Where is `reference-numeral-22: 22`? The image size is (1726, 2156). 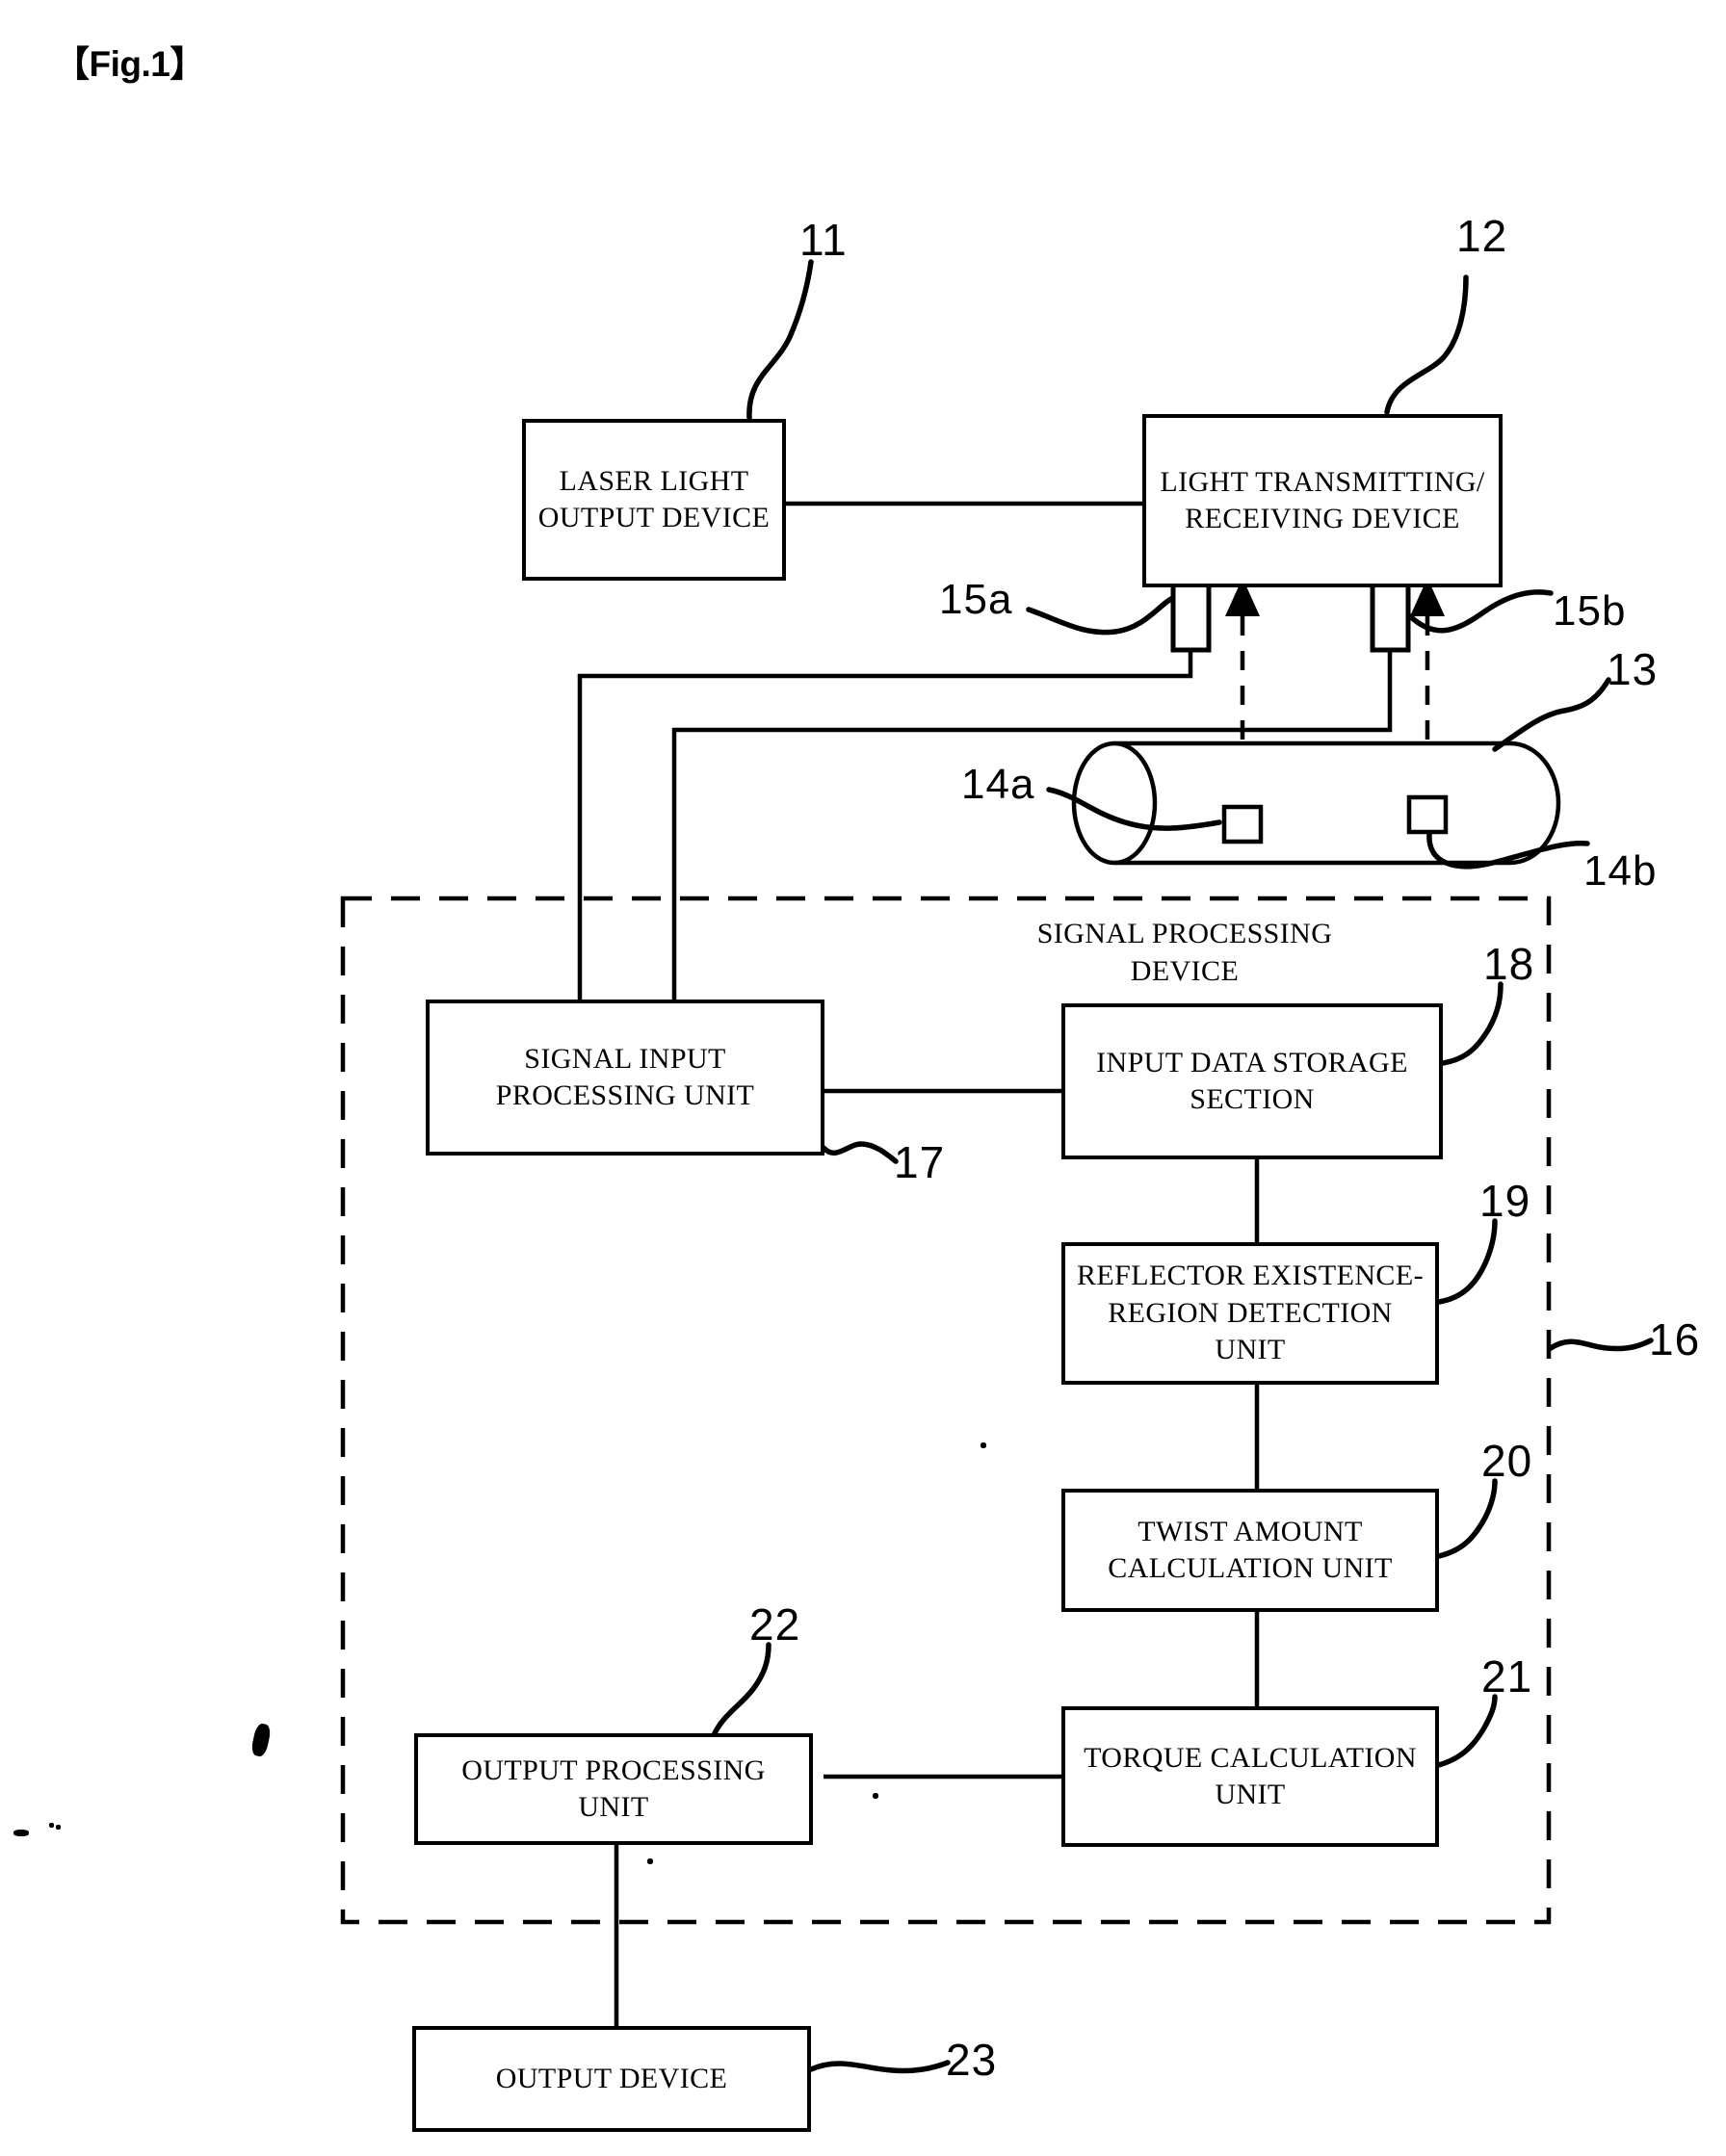
reference-numeral-22: 22 is located at coordinates (775, 1624).